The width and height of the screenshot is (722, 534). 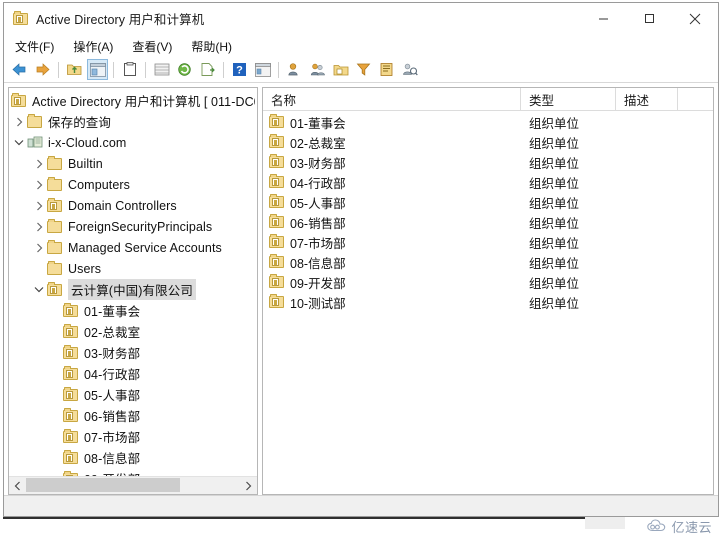 I want to click on menu-action: 操作(A), so click(x=95, y=46).